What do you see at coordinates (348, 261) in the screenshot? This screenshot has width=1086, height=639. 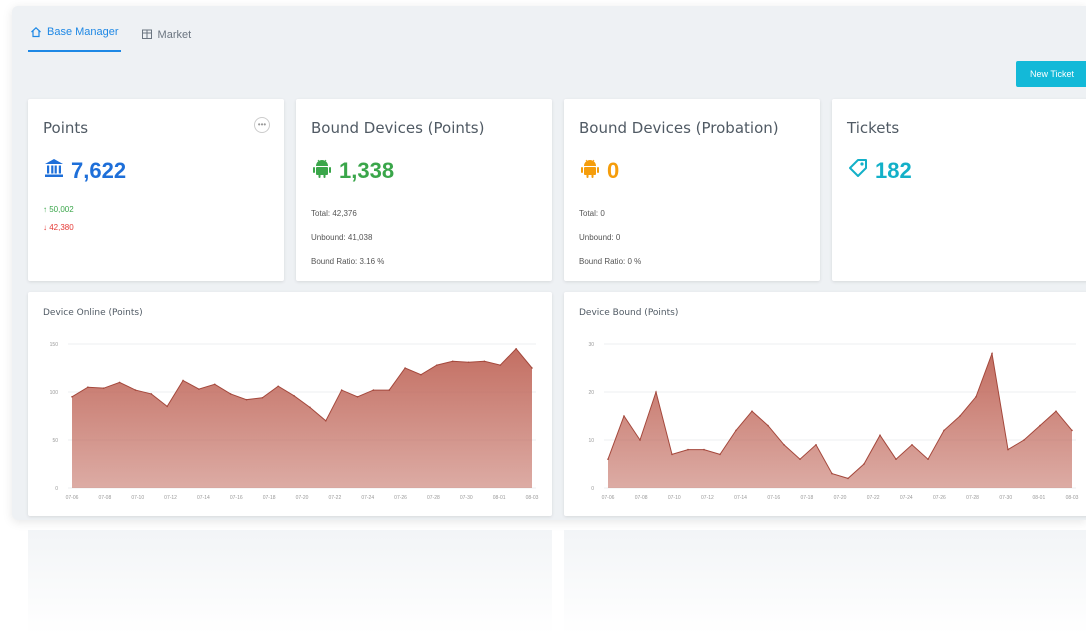 I see `bound-points-ratio: Bound Ratio: 3.16 %` at bounding box center [348, 261].